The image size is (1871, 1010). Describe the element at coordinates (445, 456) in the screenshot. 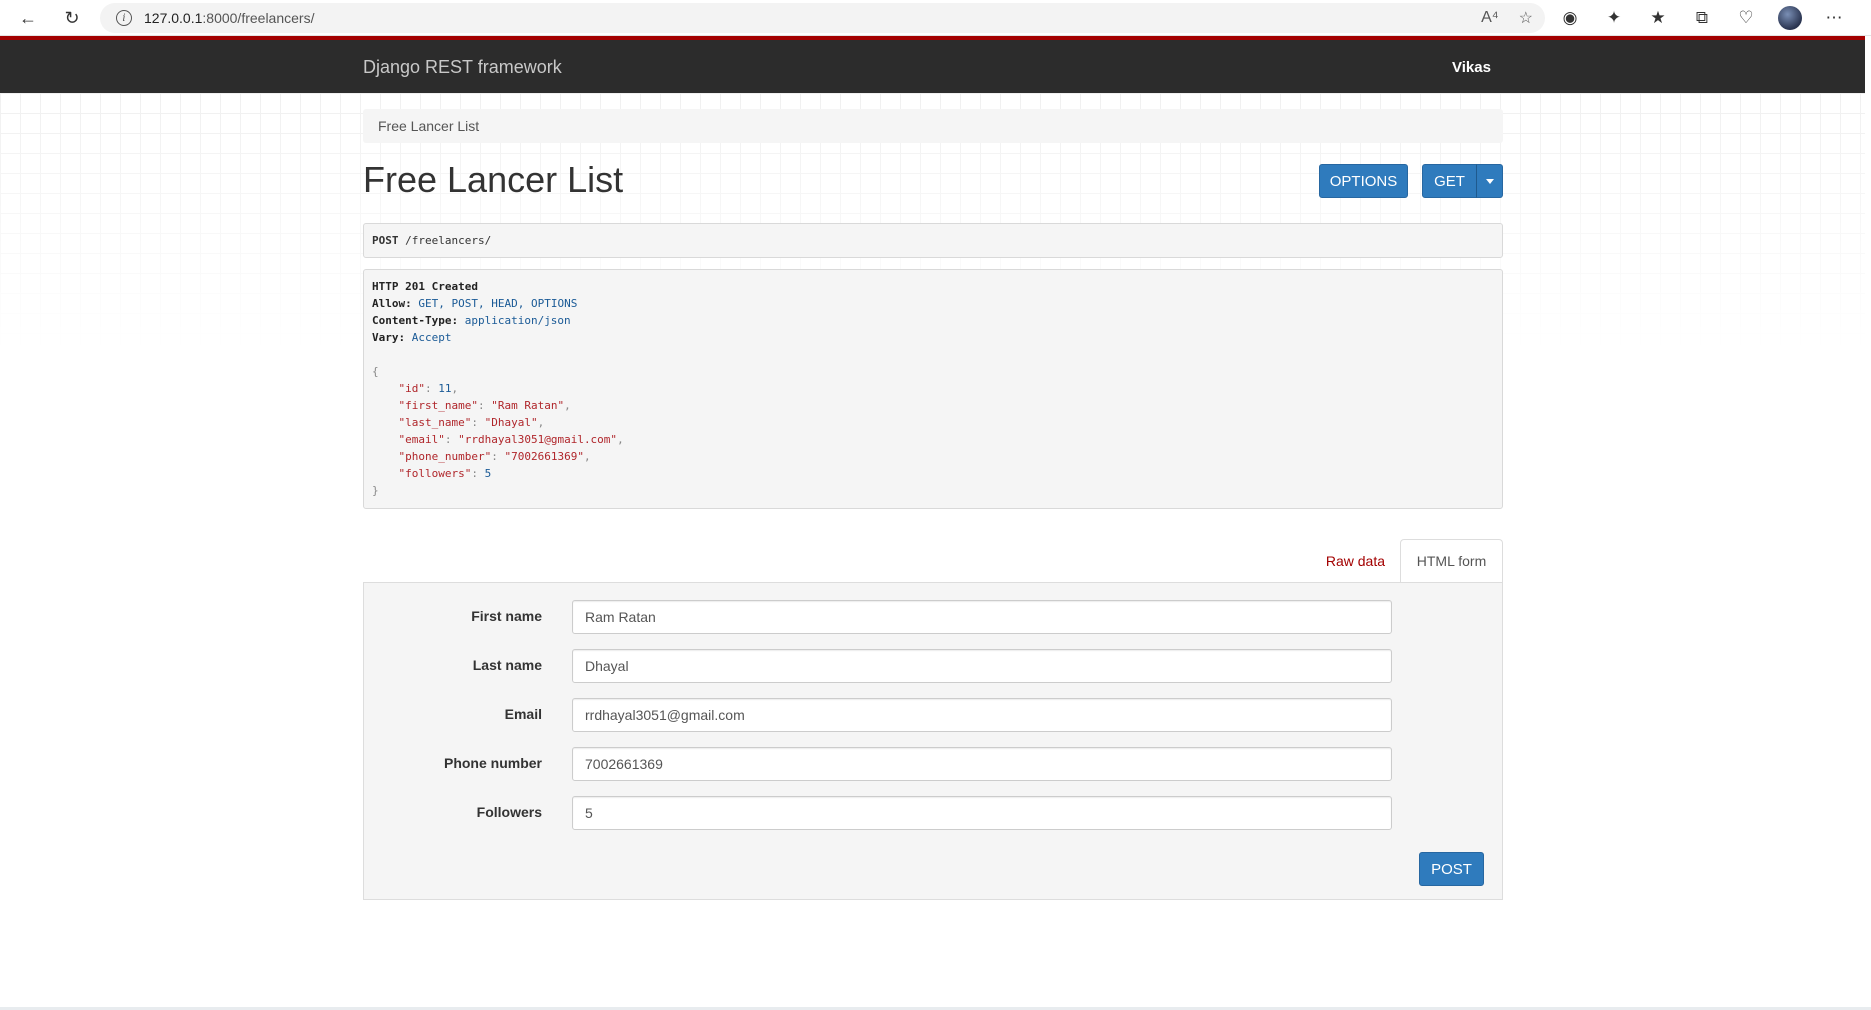

I see `json-key: "phone_number"` at that location.